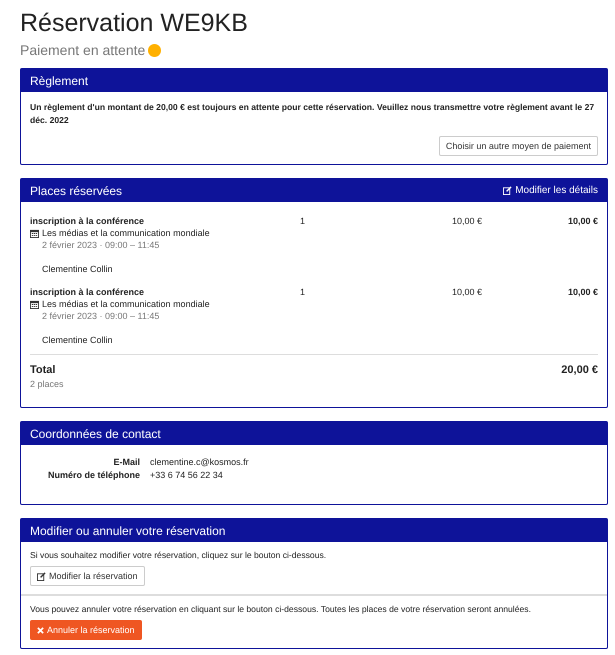 This screenshot has width=615, height=655. Describe the element at coordinates (134, 23) in the screenshot. I see `page-title: Réservation WE9KB` at that location.